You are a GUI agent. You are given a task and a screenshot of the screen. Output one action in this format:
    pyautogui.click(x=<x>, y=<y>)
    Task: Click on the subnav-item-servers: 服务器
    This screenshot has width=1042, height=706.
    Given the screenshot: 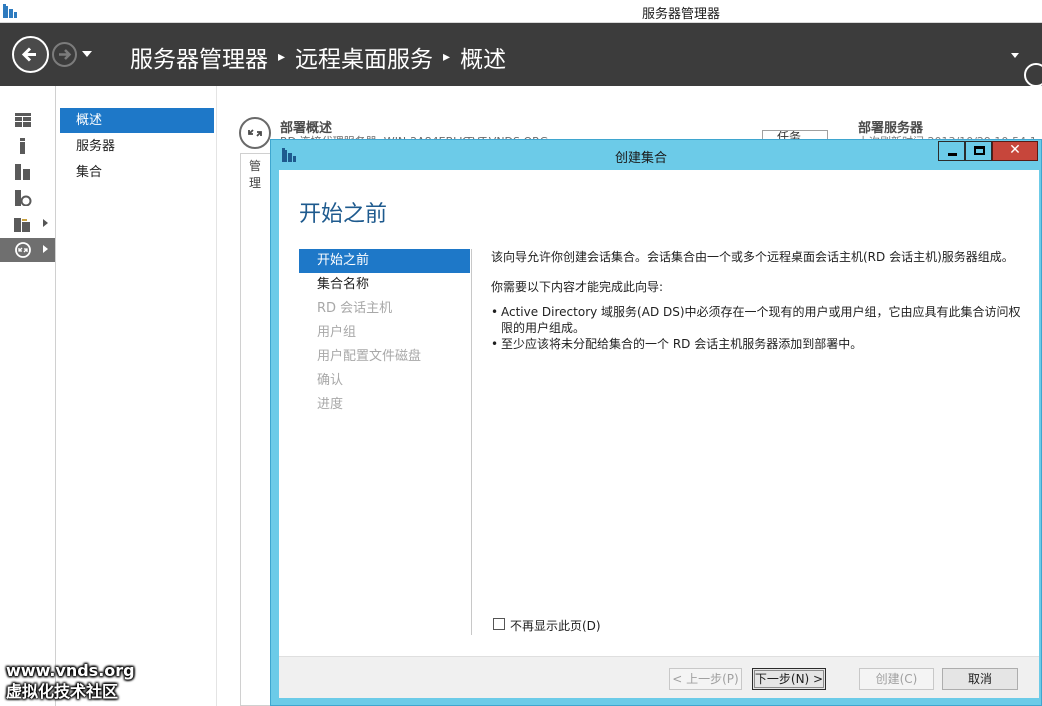 What is the action you would take?
    pyautogui.click(x=137, y=146)
    